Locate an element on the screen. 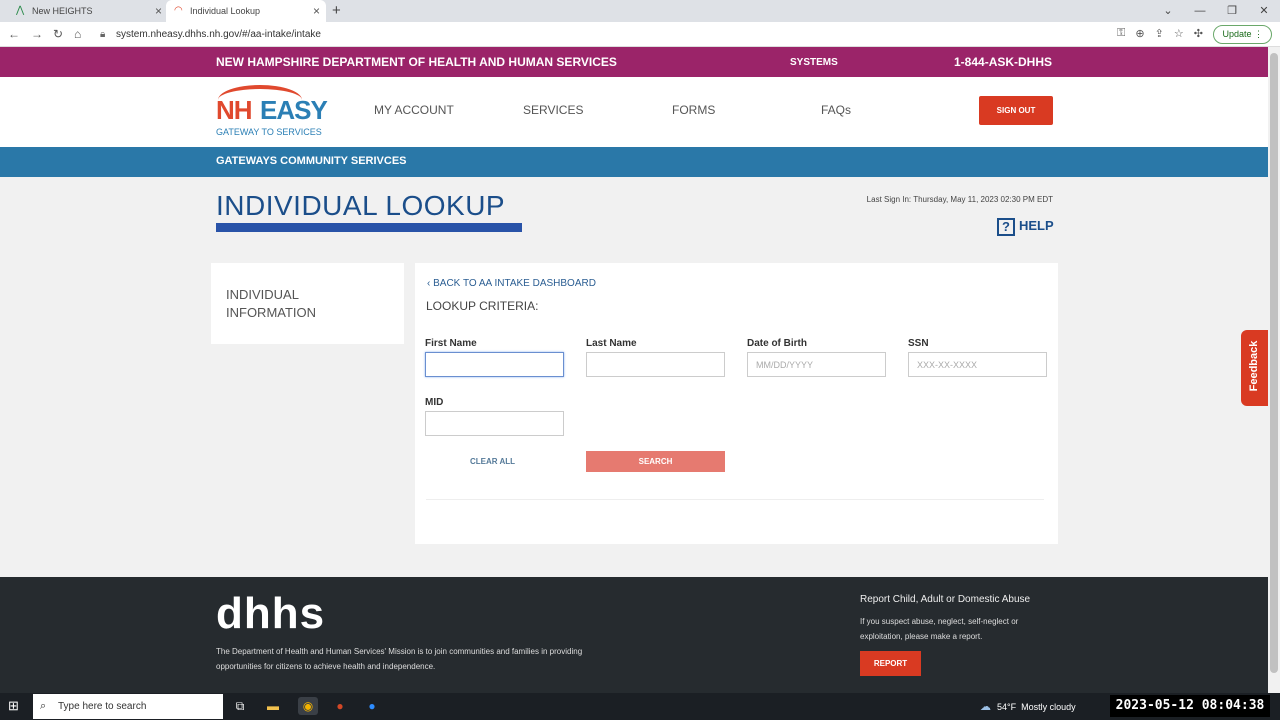 The width and height of the screenshot is (1280, 720). sign-out-button: SIGN OUT is located at coordinates (1016, 110).